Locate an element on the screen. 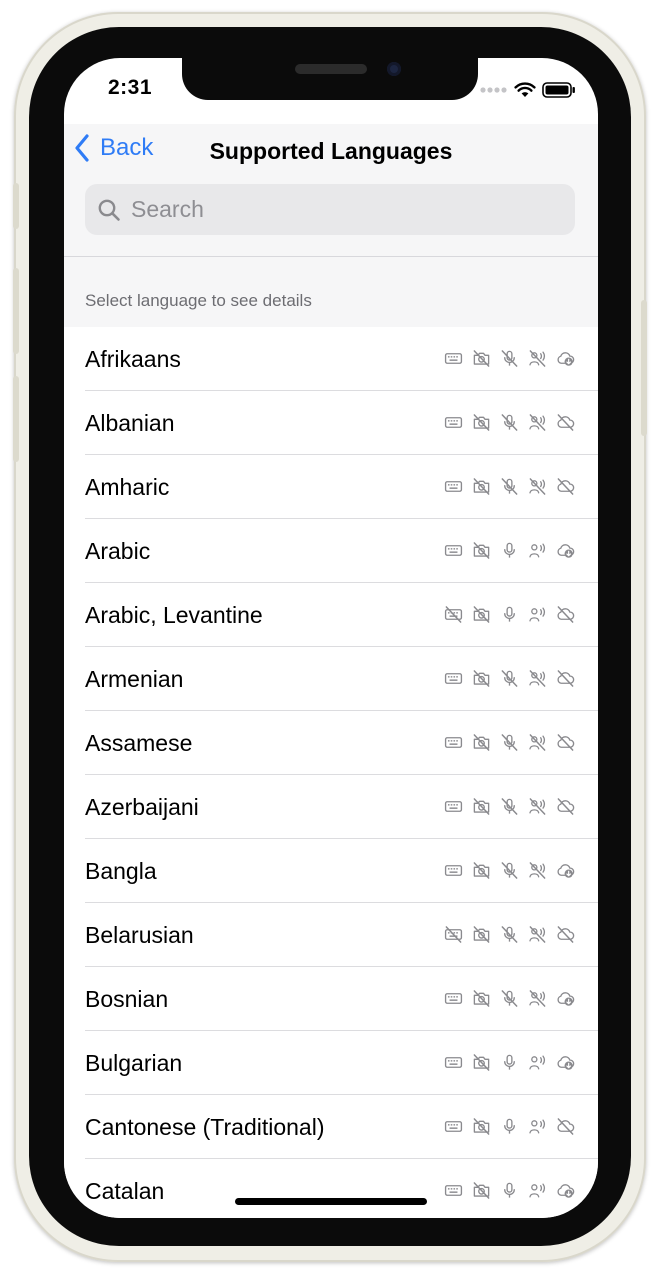  language-row: Albanian is located at coordinates (331, 423).